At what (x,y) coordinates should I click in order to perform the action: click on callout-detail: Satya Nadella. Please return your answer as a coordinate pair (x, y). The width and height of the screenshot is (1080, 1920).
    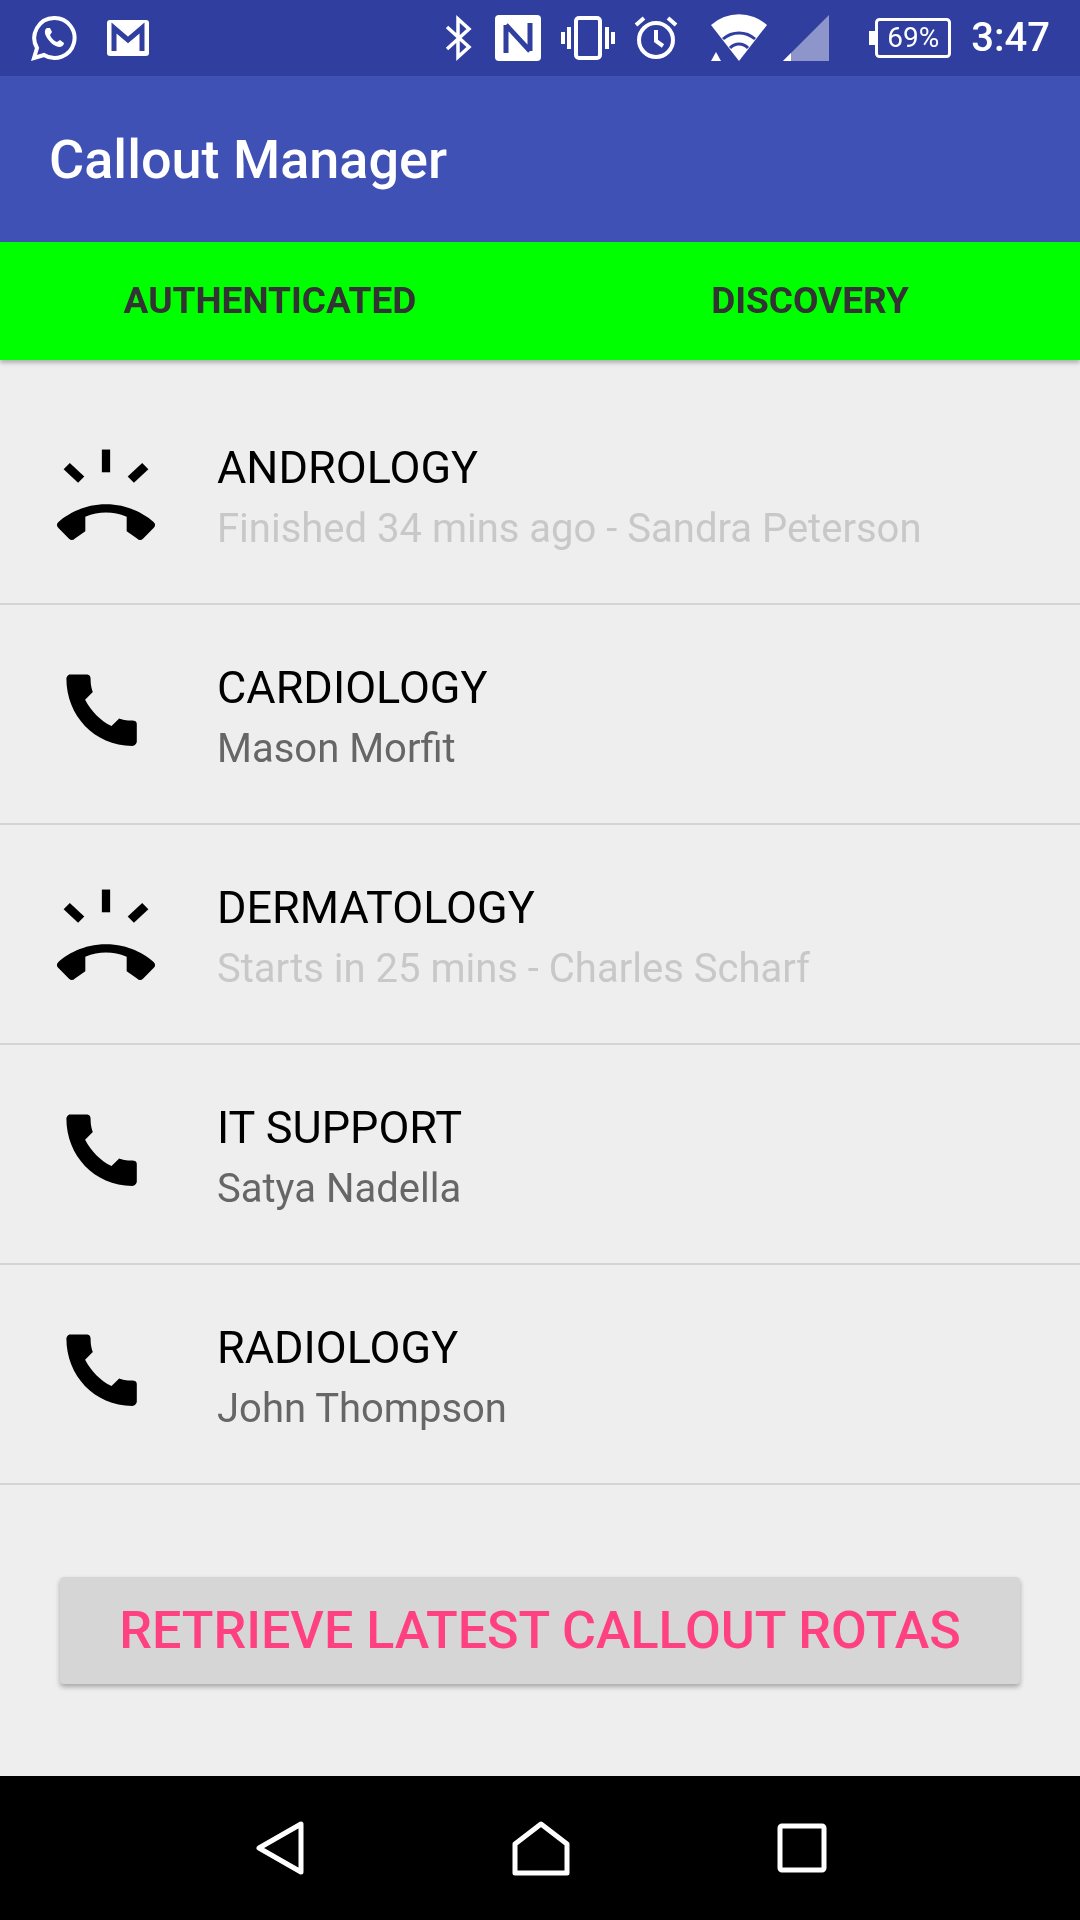
    Looking at the image, I should click on (340, 1189).